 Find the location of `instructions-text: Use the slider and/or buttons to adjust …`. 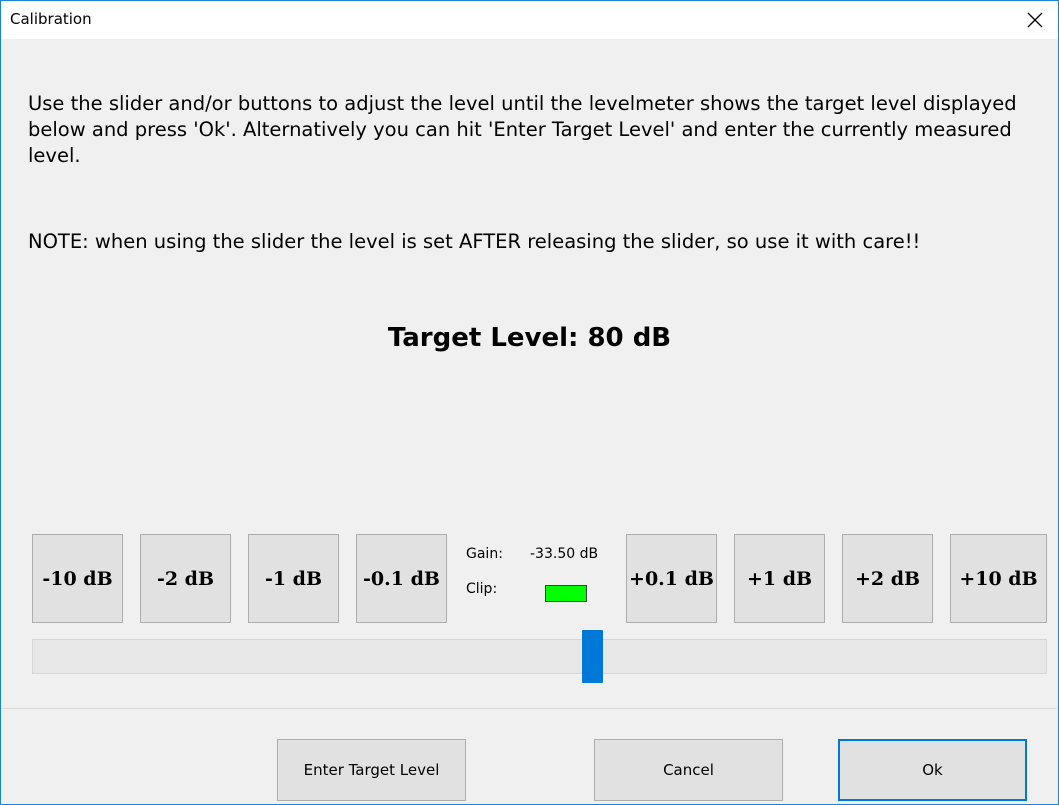

instructions-text: Use the slider and/or buttons to adjust … is located at coordinates (522, 129).